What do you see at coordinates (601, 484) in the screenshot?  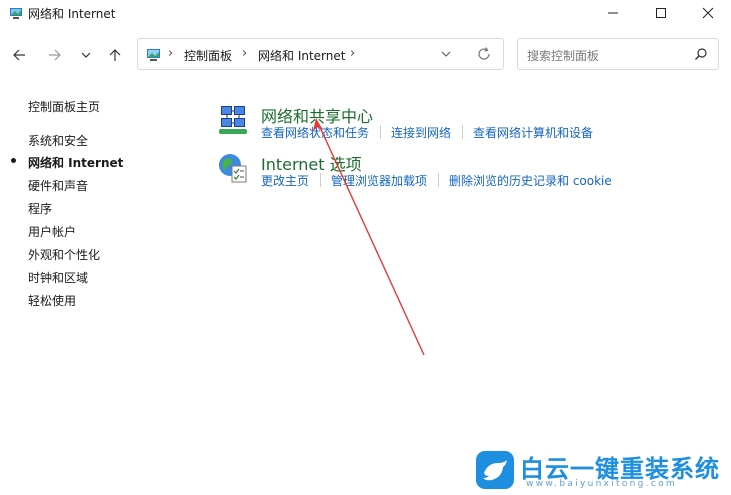 I see `watermark-url: www.baiyunxitong.com` at bounding box center [601, 484].